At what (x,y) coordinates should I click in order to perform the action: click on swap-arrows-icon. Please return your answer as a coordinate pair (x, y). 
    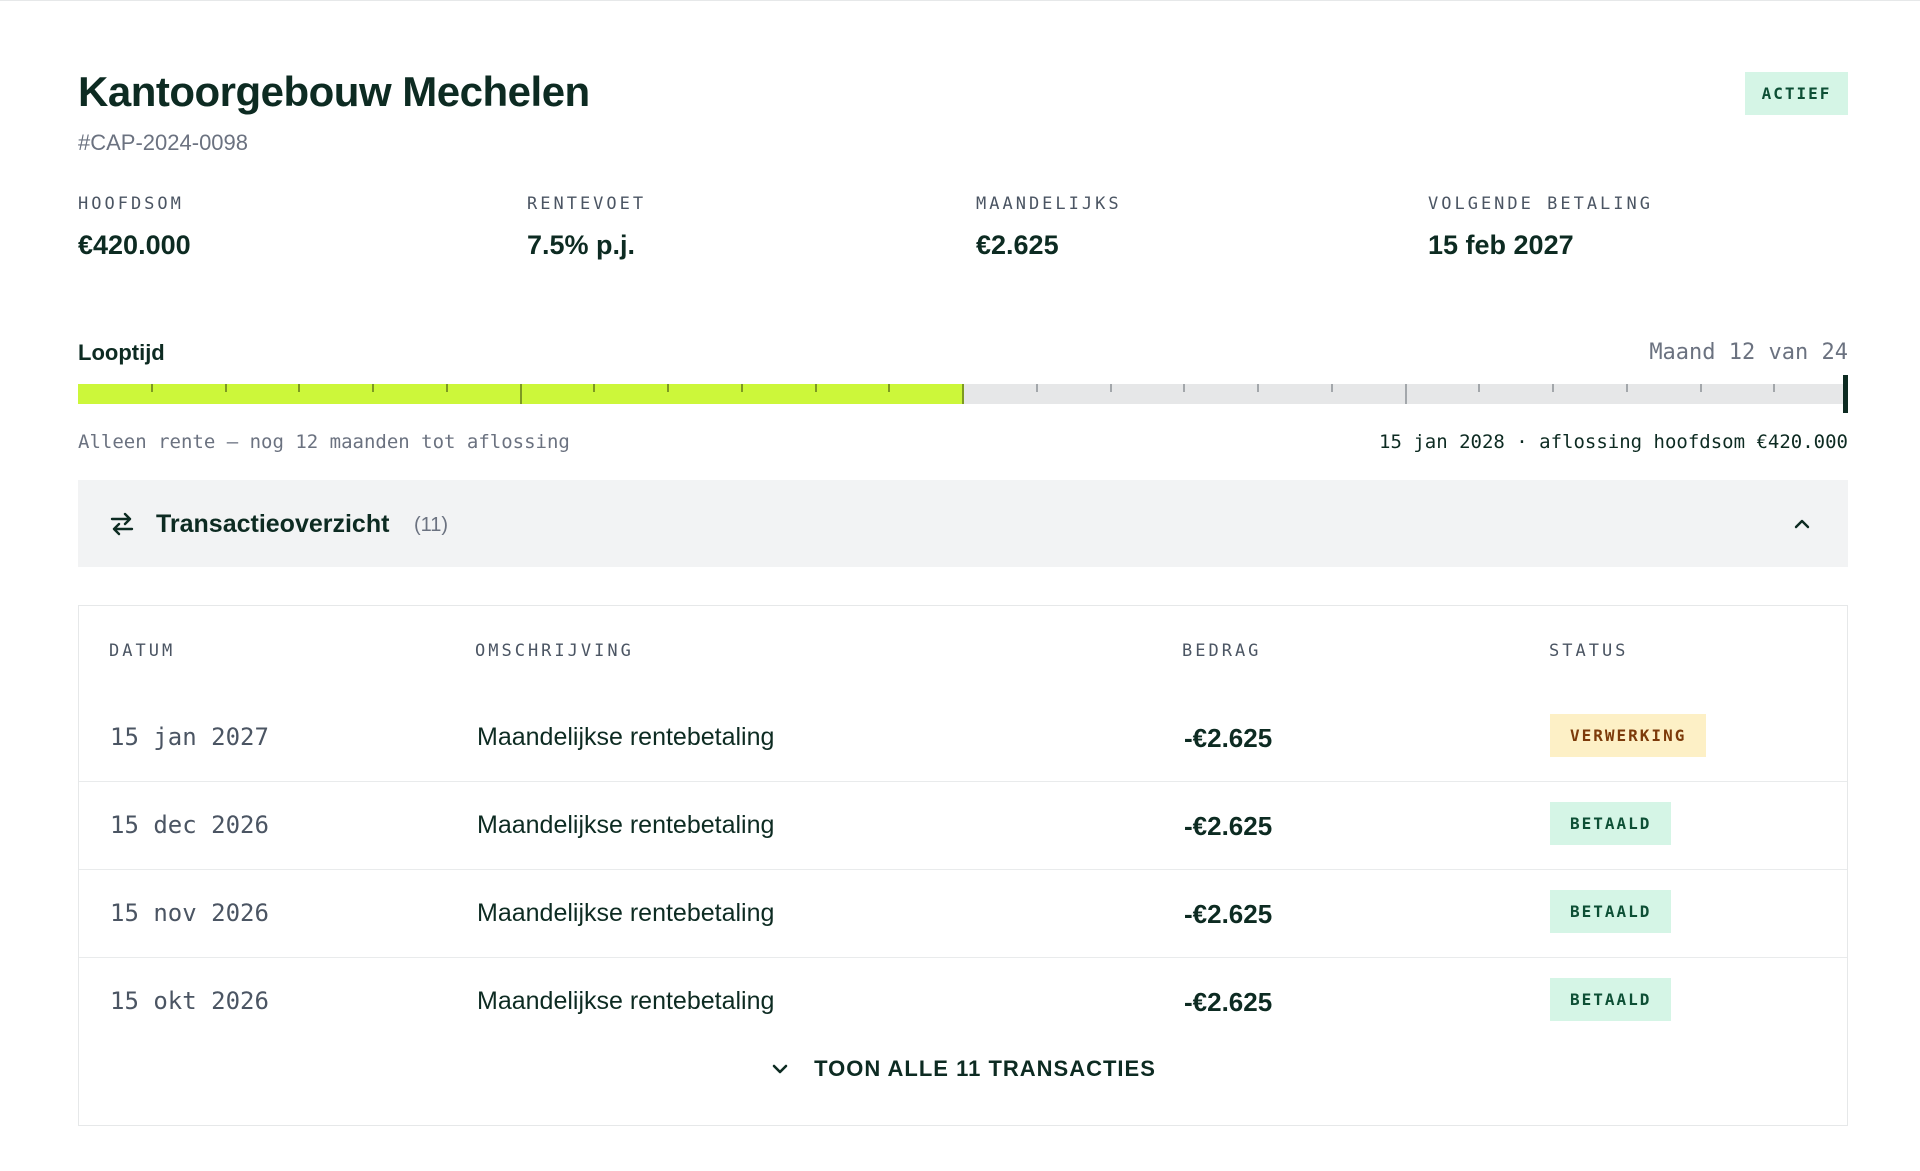
    Looking at the image, I should click on (122, 524).